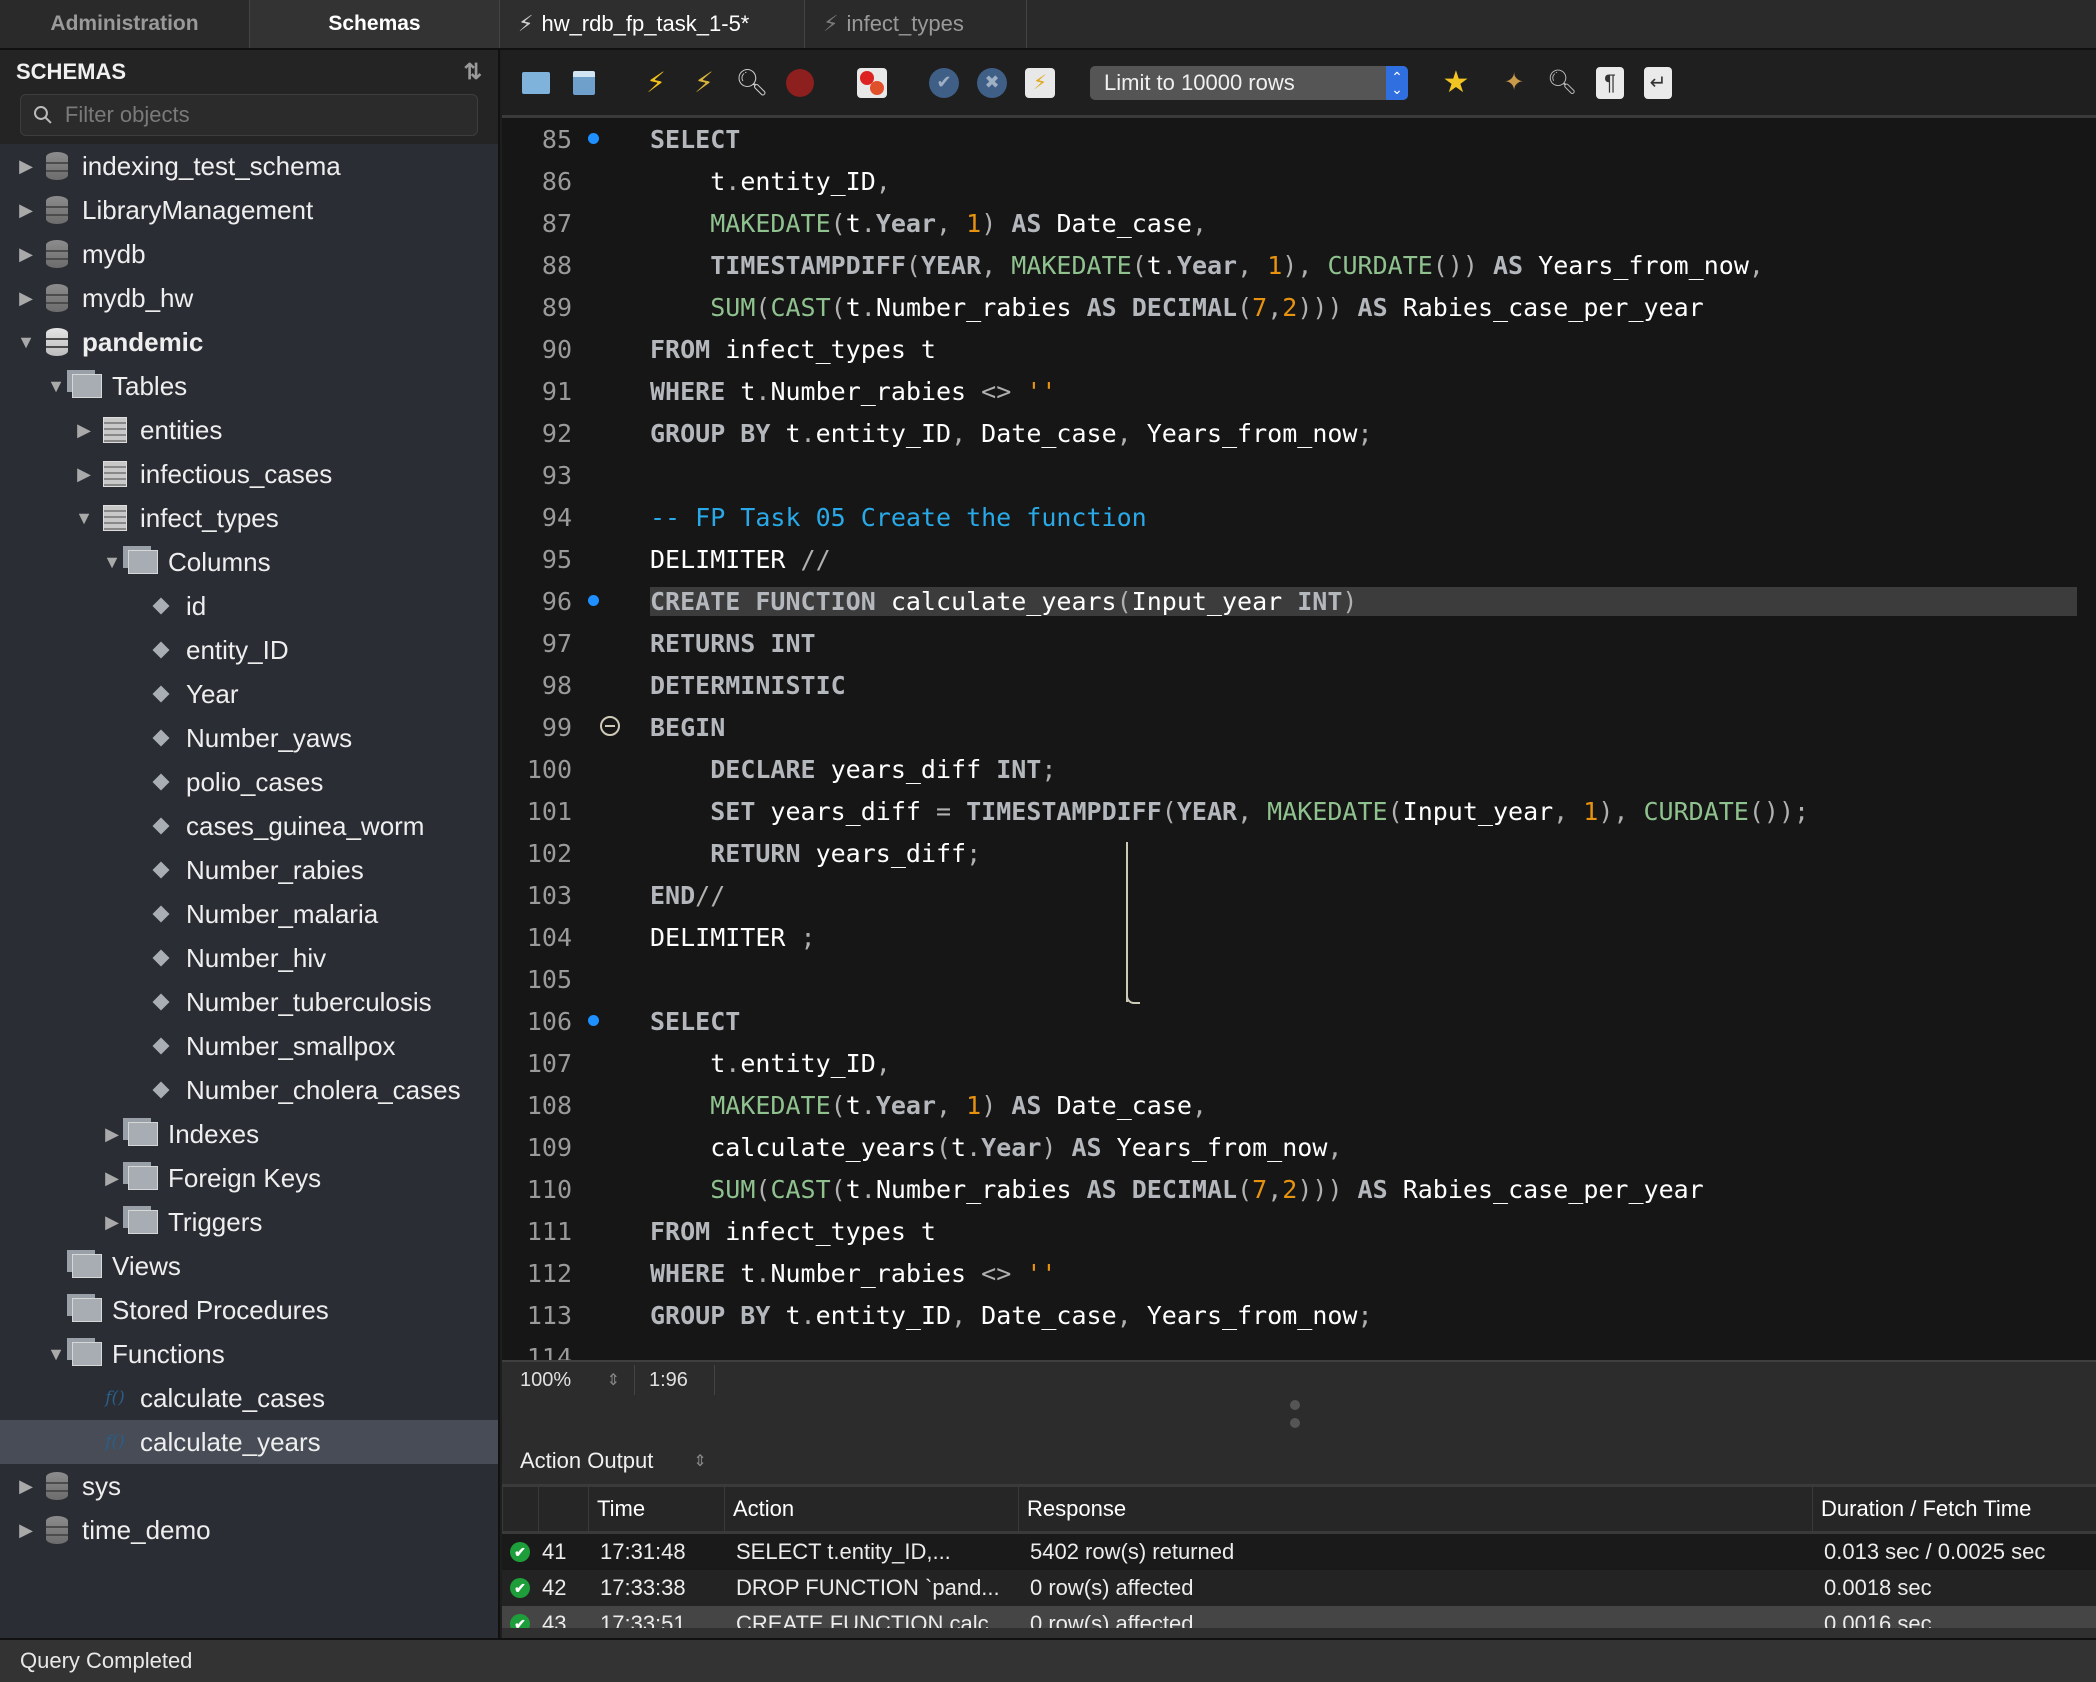  Describe the element at coordinates (1299, 223) in the screenshot. I see `code-line: 87 MAKEDATE(t.Year, 1) AS Date_case,` at that location.